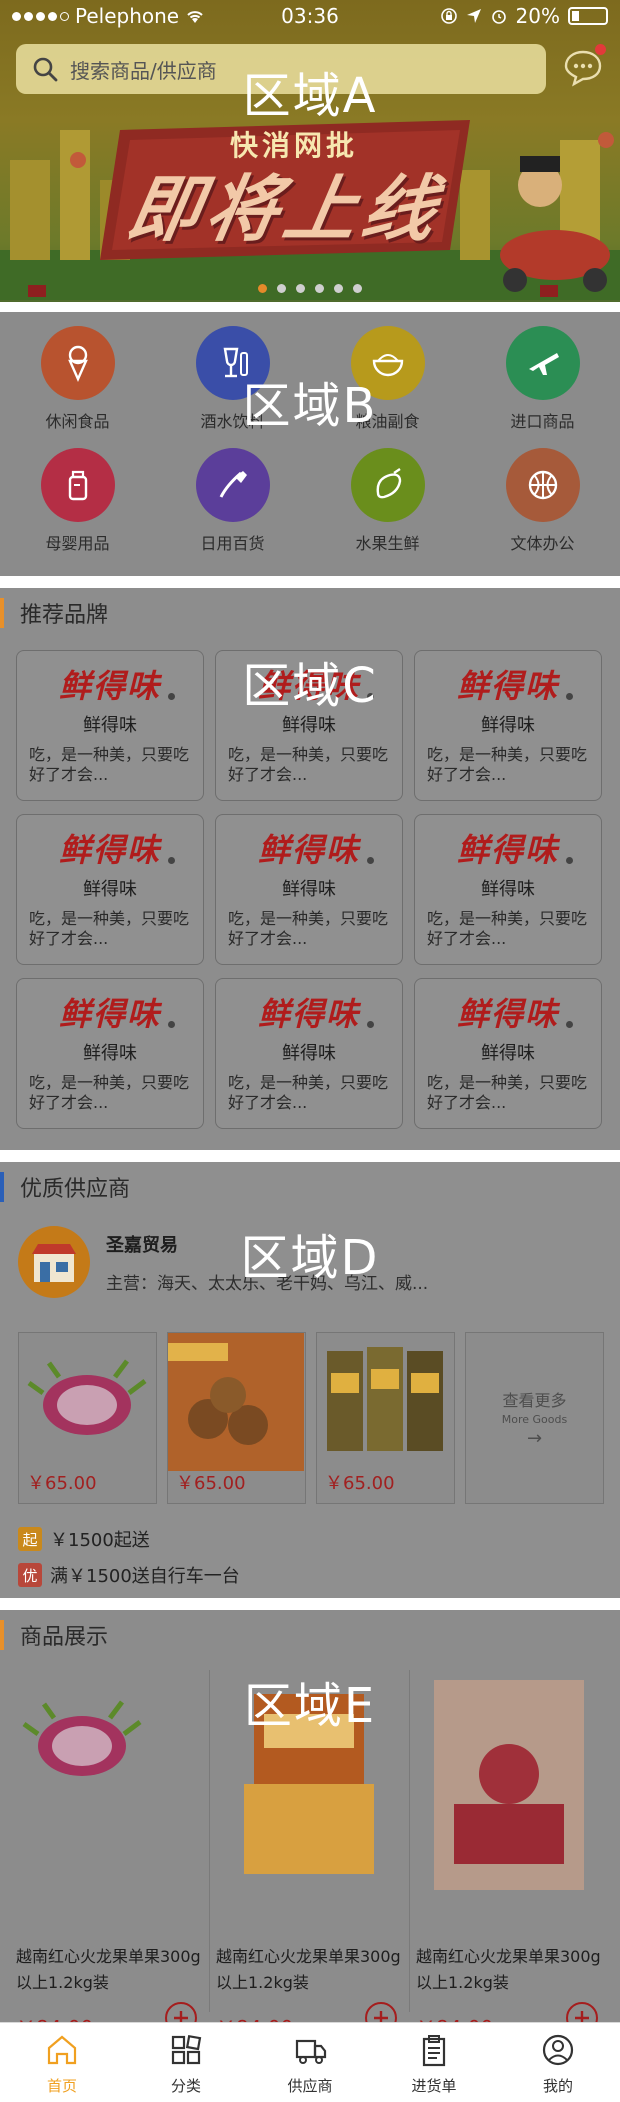 The height and width of the screenshot is (2102, 620). What do you see at coordinates (542, 485) in the screenshot?
I see `basketball-icon` at bounding box center [542, 485].